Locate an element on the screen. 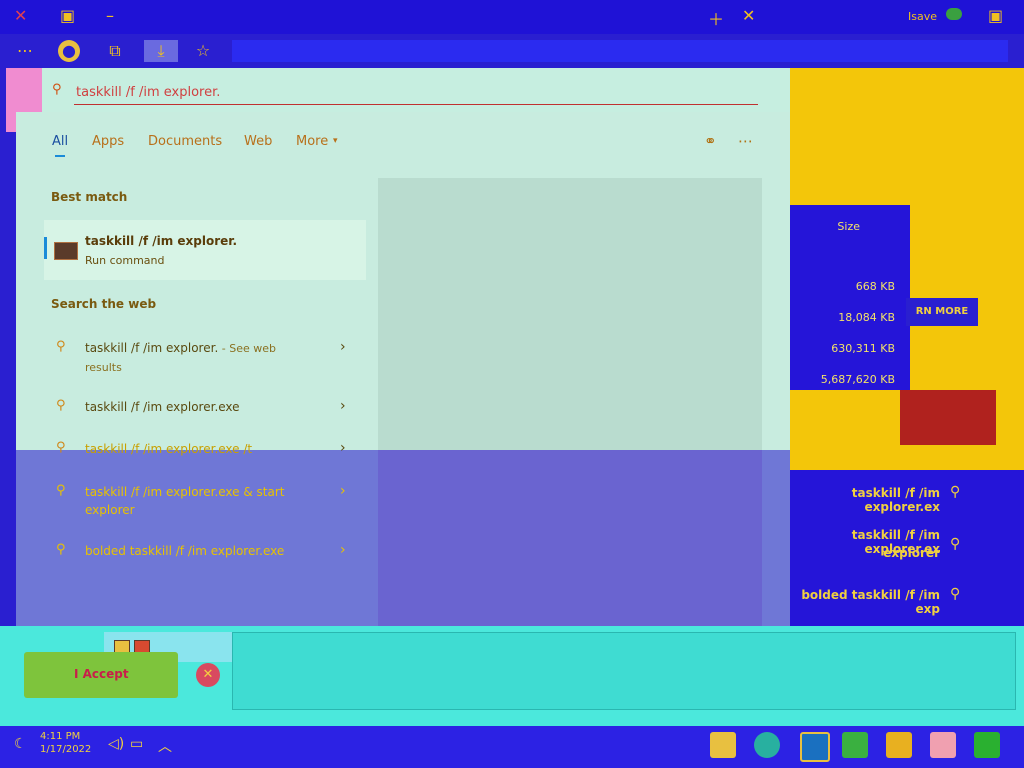 The height and width of the screenshot is (768, 1024). web-result-line2: explorer is located at coordinates (110, 510).